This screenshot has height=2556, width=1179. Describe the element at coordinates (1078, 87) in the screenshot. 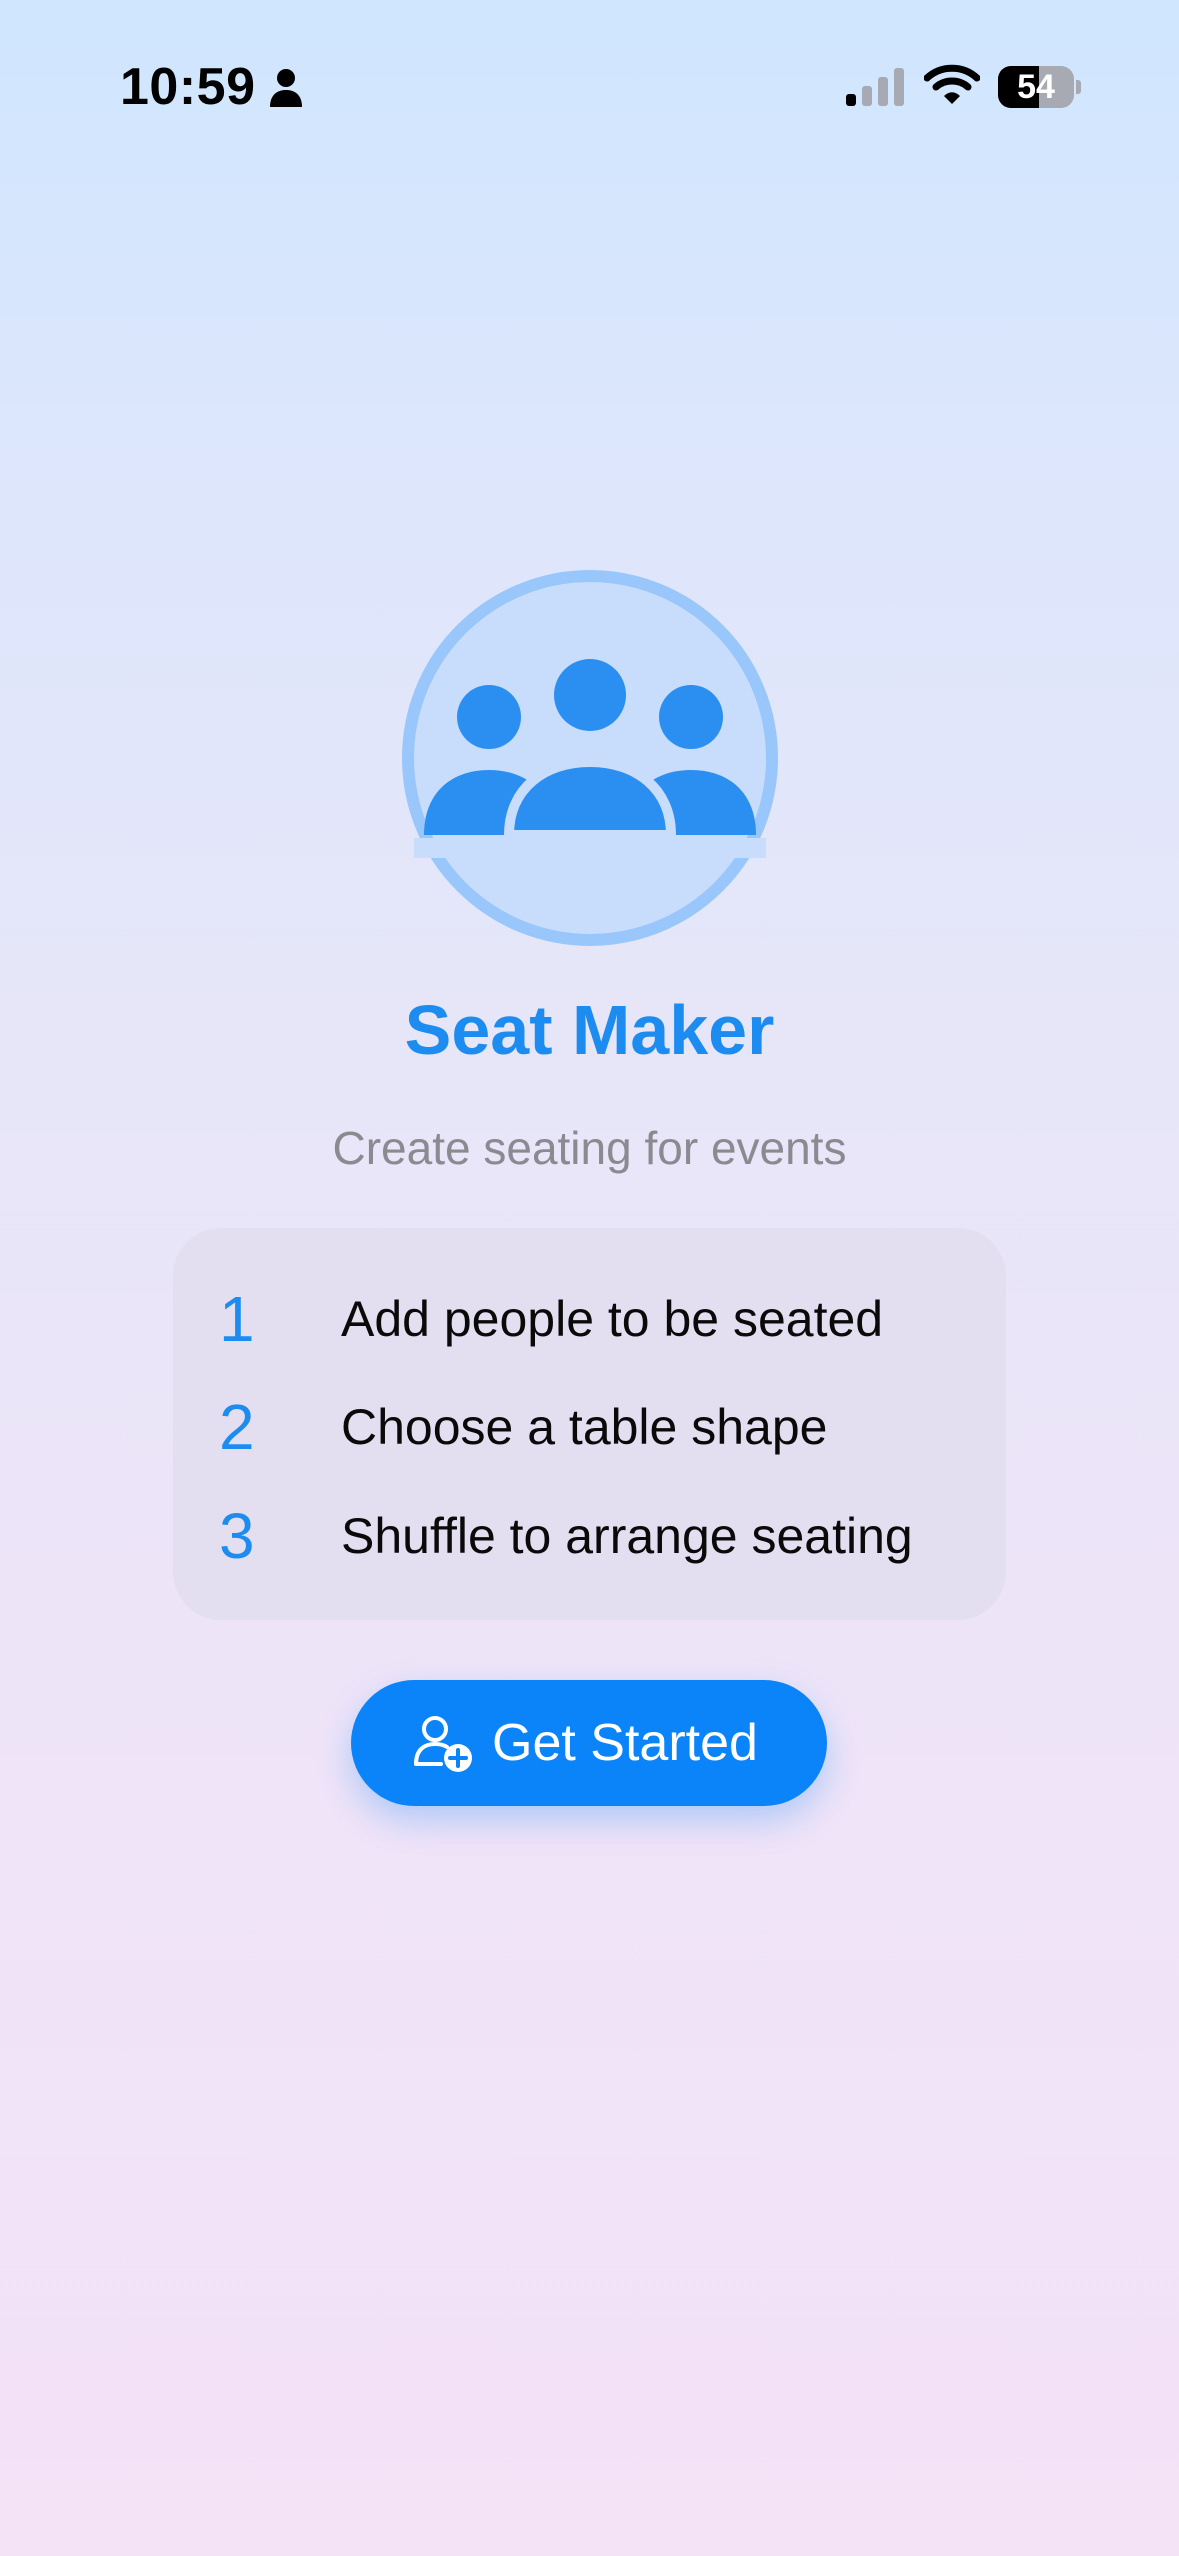

I see `battery-cap` at that location.